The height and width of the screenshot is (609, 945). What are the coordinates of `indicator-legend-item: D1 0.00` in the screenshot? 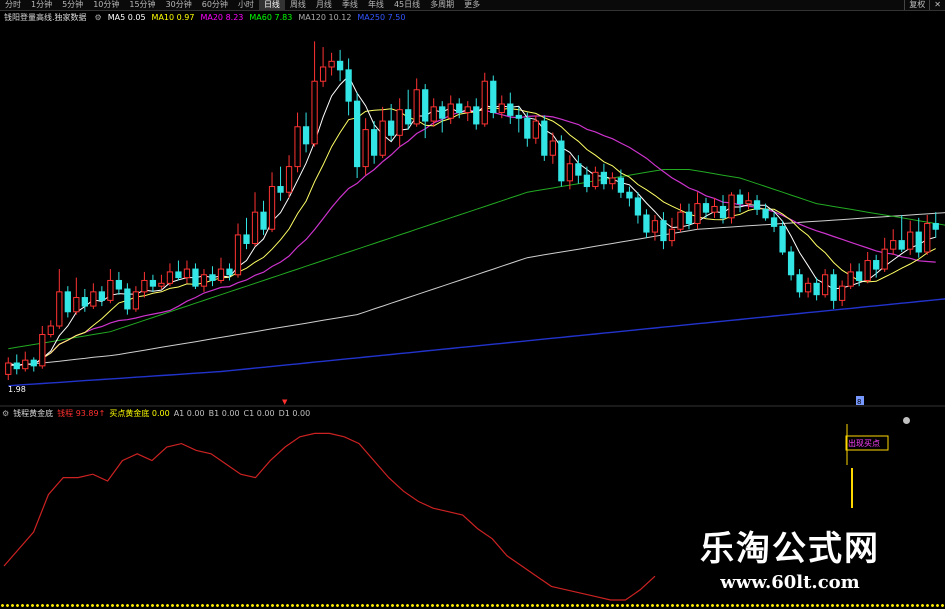 It's located at (294, 413).